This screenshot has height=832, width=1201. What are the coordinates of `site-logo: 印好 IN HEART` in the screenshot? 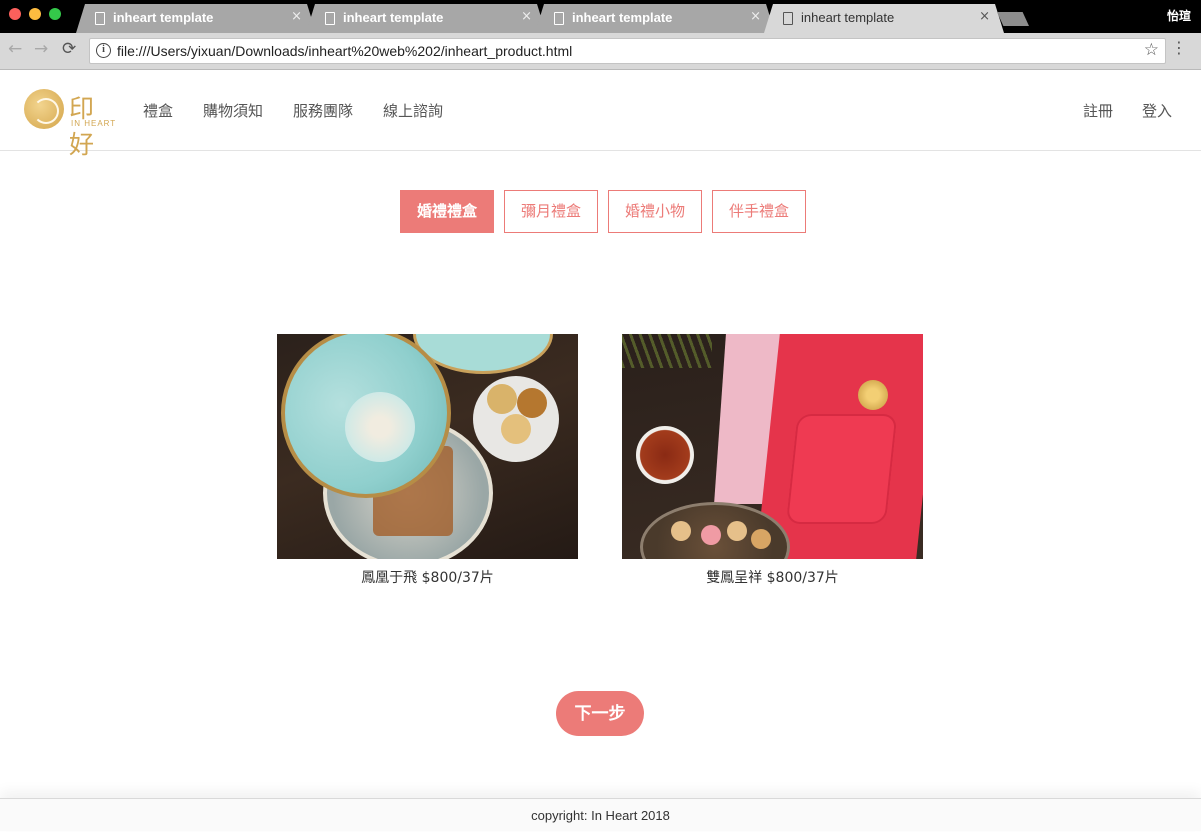 It's located at (72, 124).